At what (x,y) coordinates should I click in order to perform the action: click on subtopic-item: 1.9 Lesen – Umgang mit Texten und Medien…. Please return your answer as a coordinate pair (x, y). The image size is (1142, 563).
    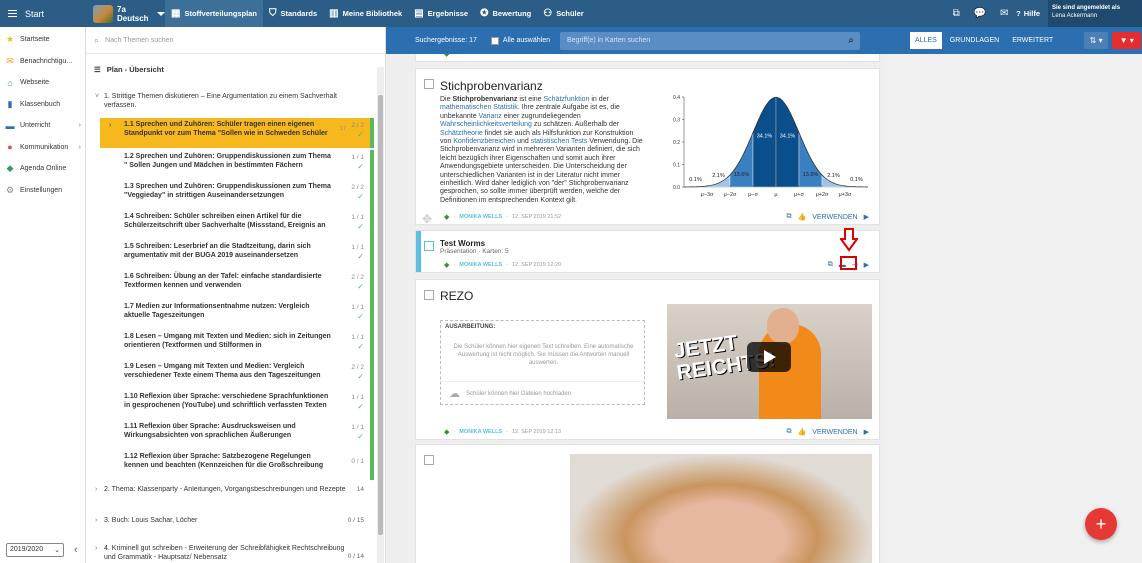
    Looking at the image, I should click on (237, 375).